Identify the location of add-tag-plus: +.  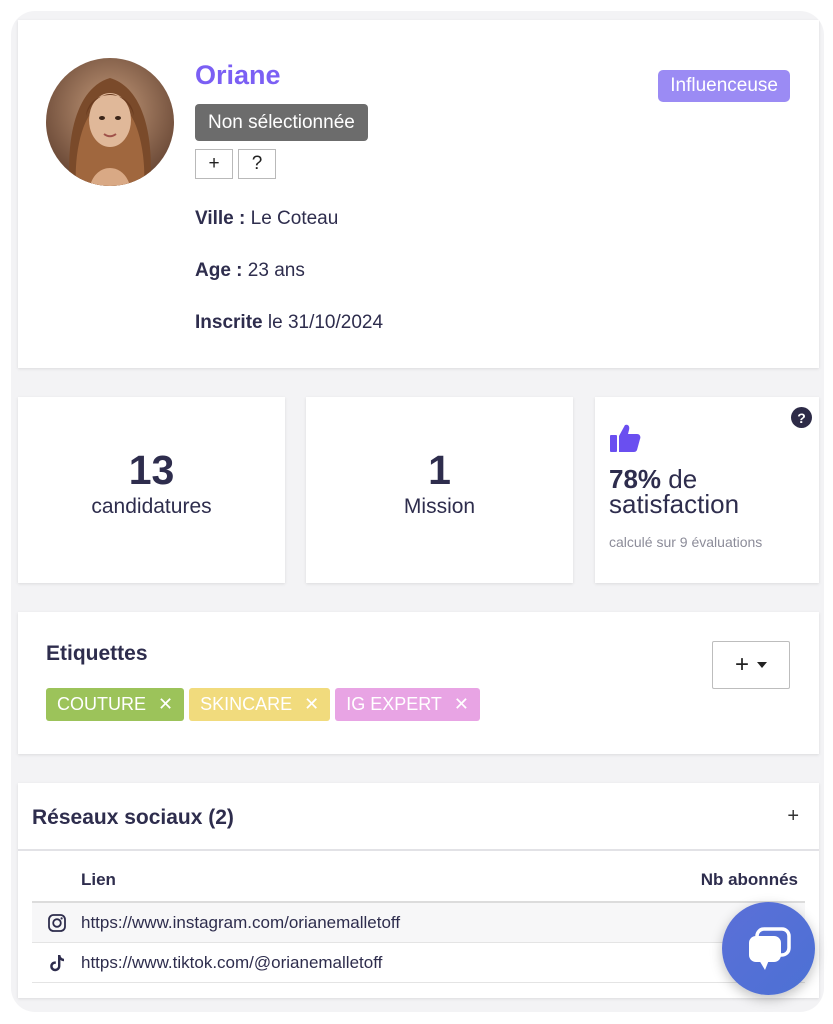
(741, 664).